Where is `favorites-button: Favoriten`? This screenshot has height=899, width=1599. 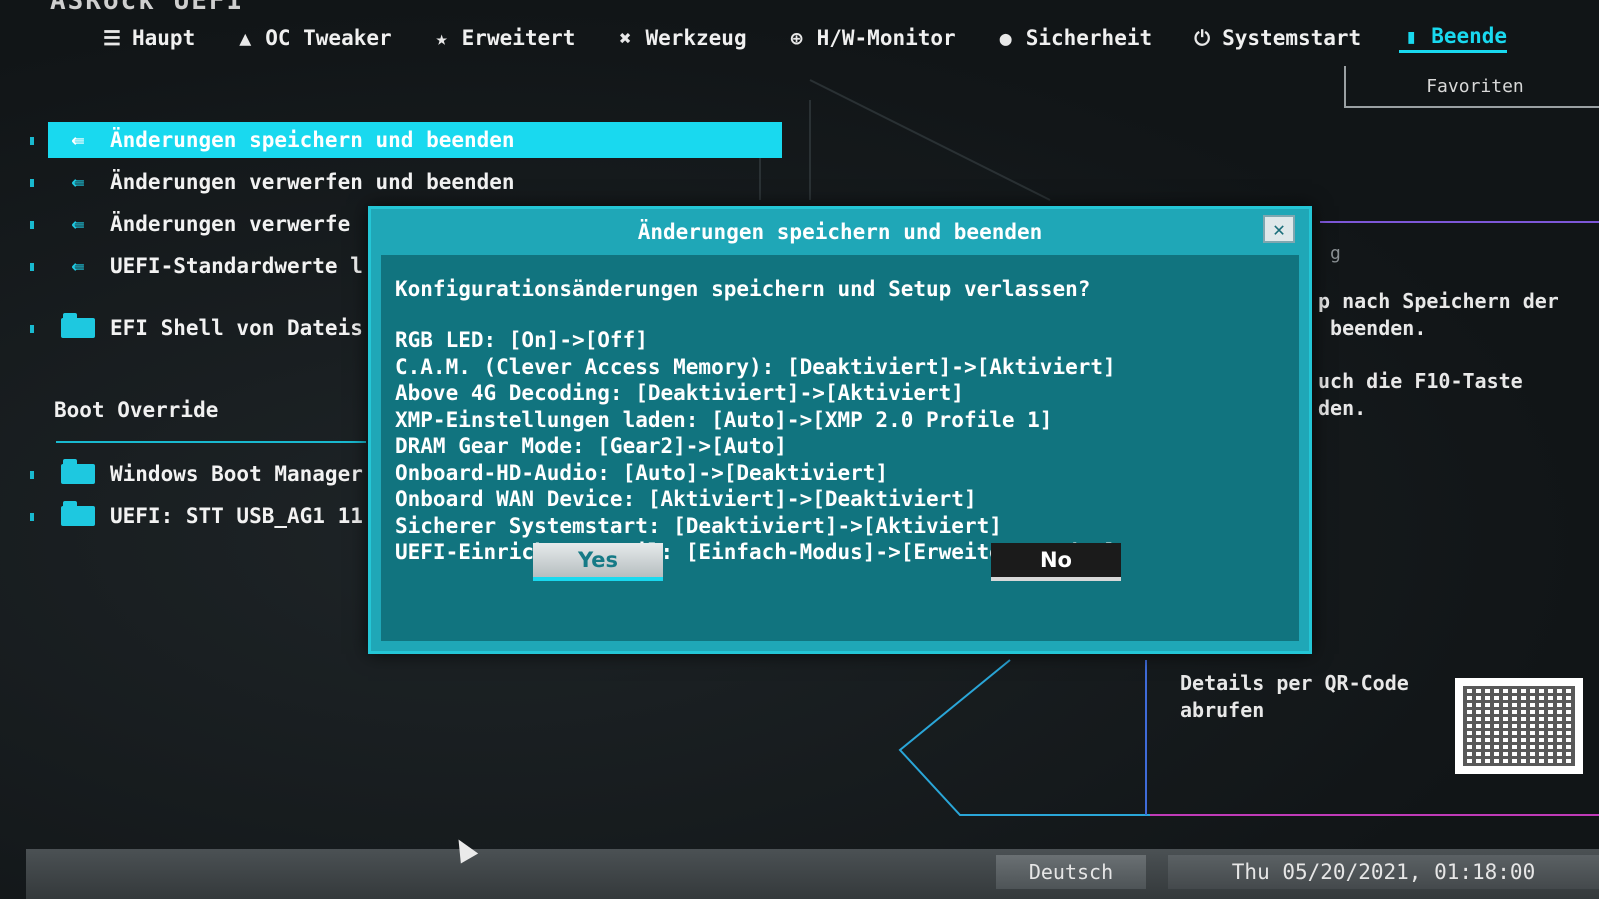 favorites-button: Favoriten is located at coordinates (1471, 87).